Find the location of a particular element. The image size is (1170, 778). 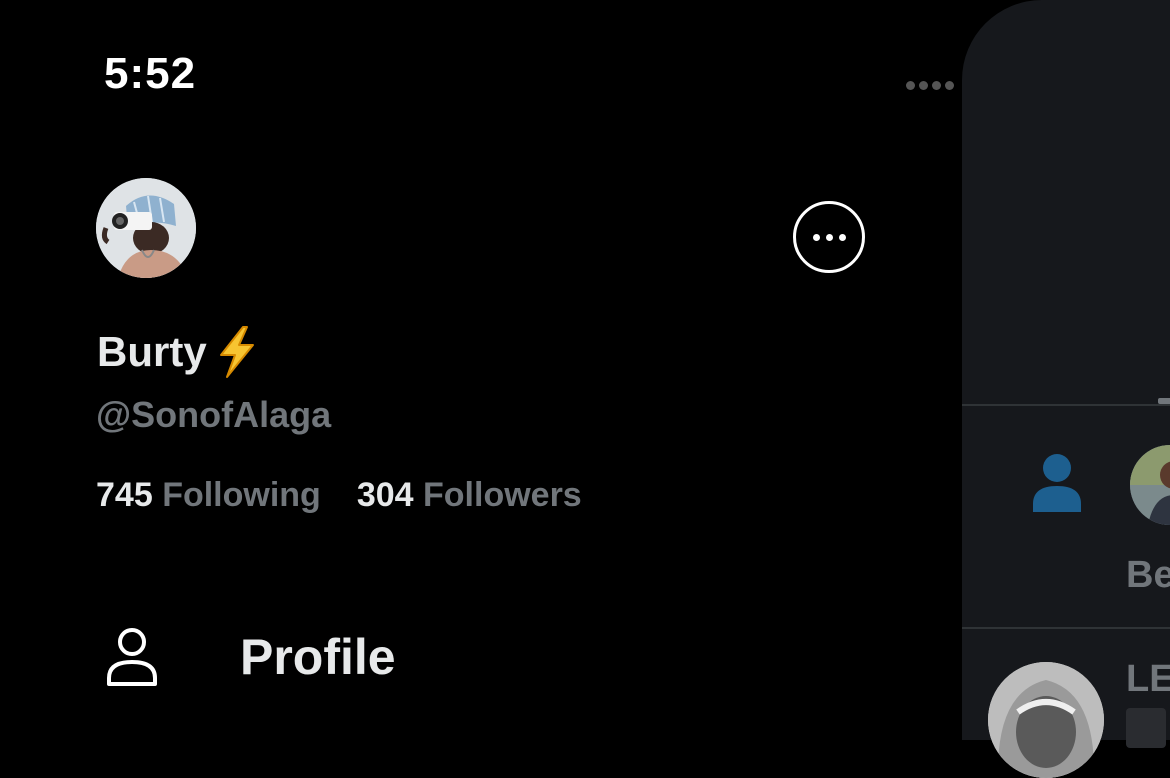

timeline-partial-text: LE is located at coordinates (1148, 679).